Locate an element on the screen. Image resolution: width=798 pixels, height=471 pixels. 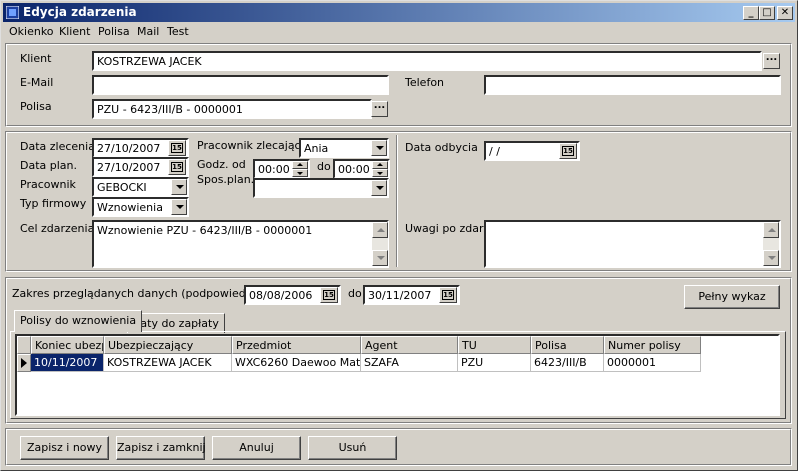
range-do-calendar-button: 15 is located at coordinates (448, 295).